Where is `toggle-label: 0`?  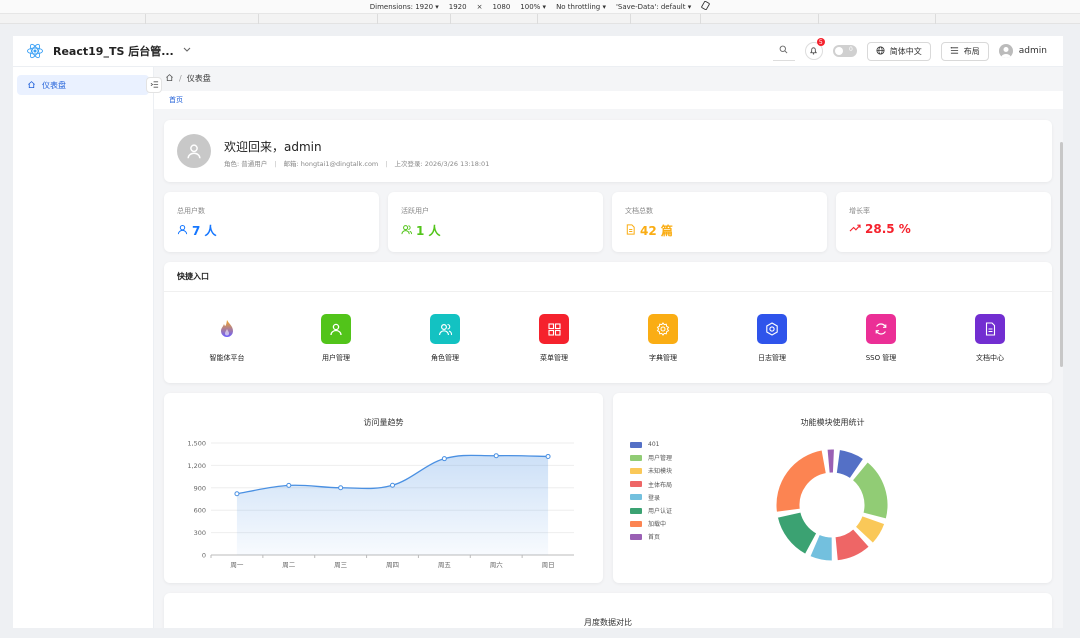
toggle-label: 0 is located at coordinates (850, 49).